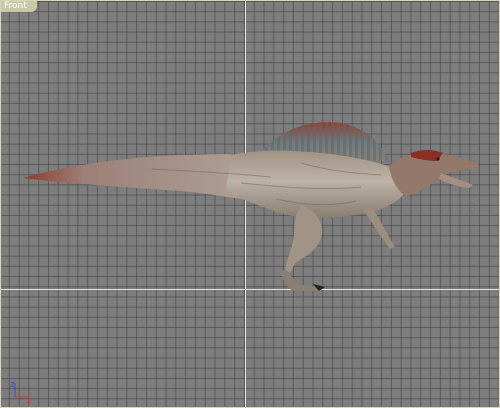  What do you see at coordinates (29, 400) in the screenshot?
I see `axis-x-label: x` at bounding box center [29, 400].